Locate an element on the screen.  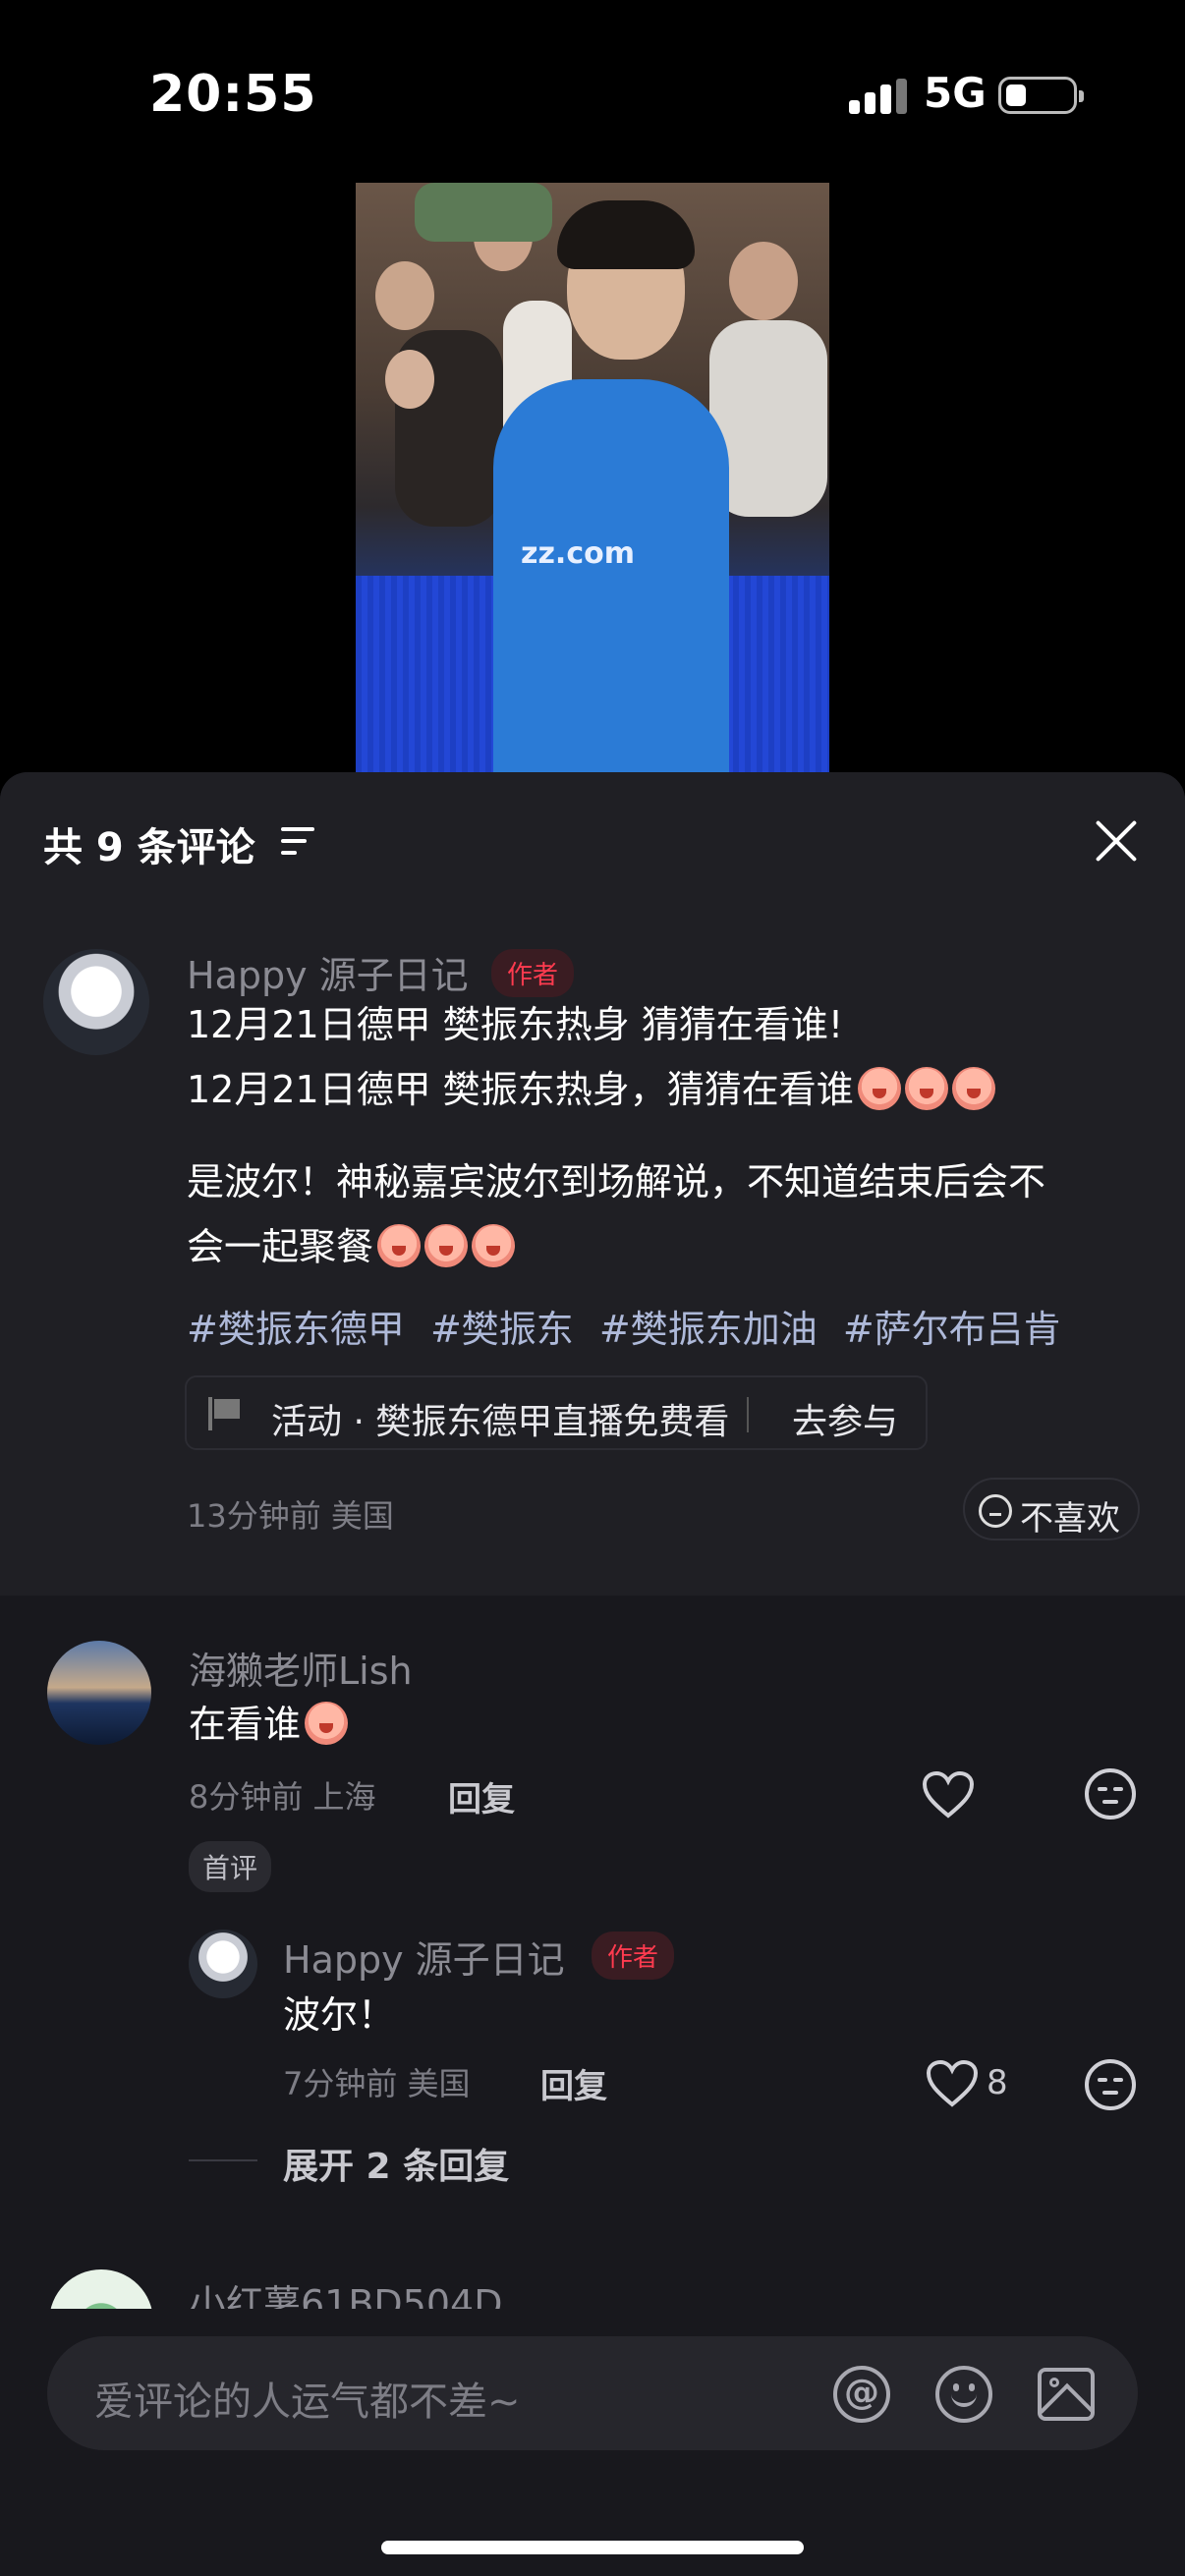
post-title: 12月21日德甲 樊振东热身 猜猜在看谁! is located at coordinates (515, 1024).